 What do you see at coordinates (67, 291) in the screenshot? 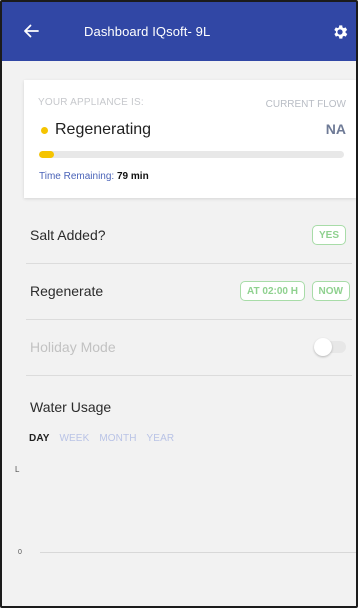
I see `regenerate-label: Regenerate` at bounding box center [67, 291].